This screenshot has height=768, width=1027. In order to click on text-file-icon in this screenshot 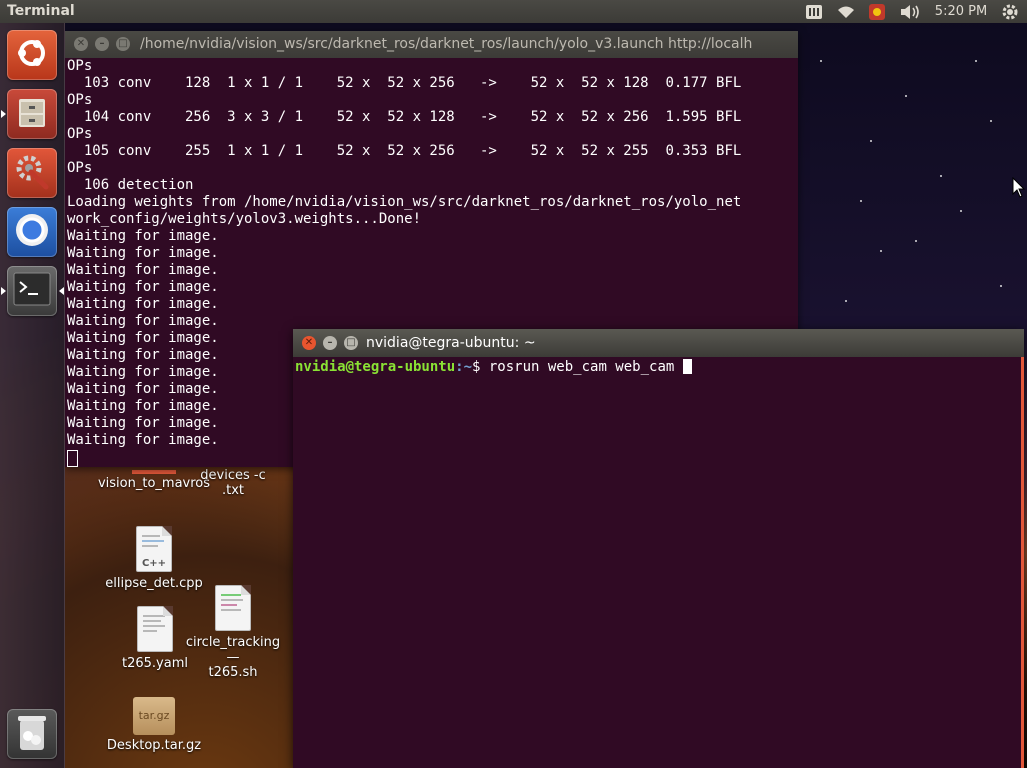, I will do `click(155, 629)`.